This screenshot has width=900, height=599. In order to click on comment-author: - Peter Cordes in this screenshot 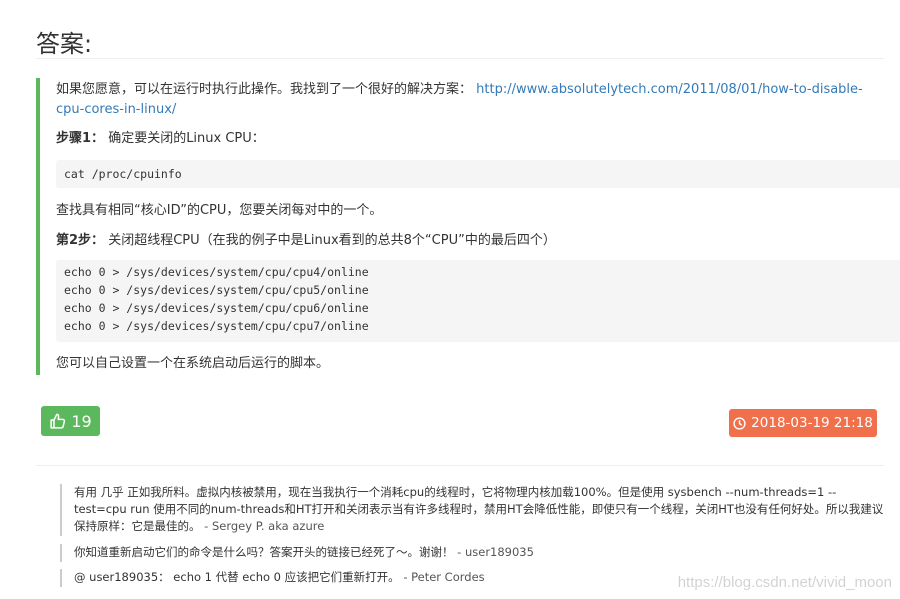, I will do `click(444, 577)`.